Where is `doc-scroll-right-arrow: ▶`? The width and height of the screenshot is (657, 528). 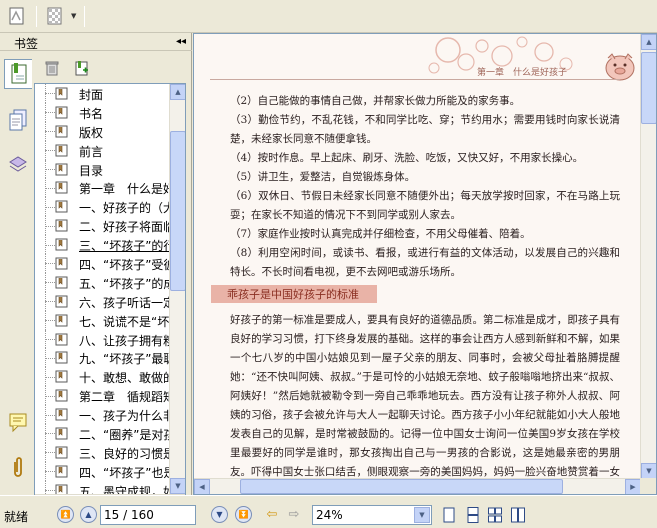 doc-scroll-right-arrow: ▶ is located at coordinates (633, 486).